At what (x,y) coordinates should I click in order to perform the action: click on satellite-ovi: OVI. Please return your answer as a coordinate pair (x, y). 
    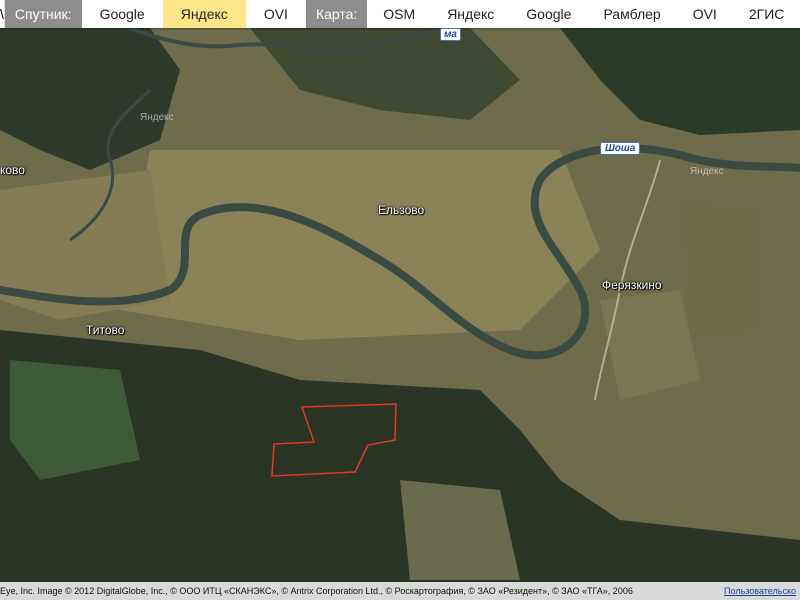
    Looking at the image, I should click on (276, 14).